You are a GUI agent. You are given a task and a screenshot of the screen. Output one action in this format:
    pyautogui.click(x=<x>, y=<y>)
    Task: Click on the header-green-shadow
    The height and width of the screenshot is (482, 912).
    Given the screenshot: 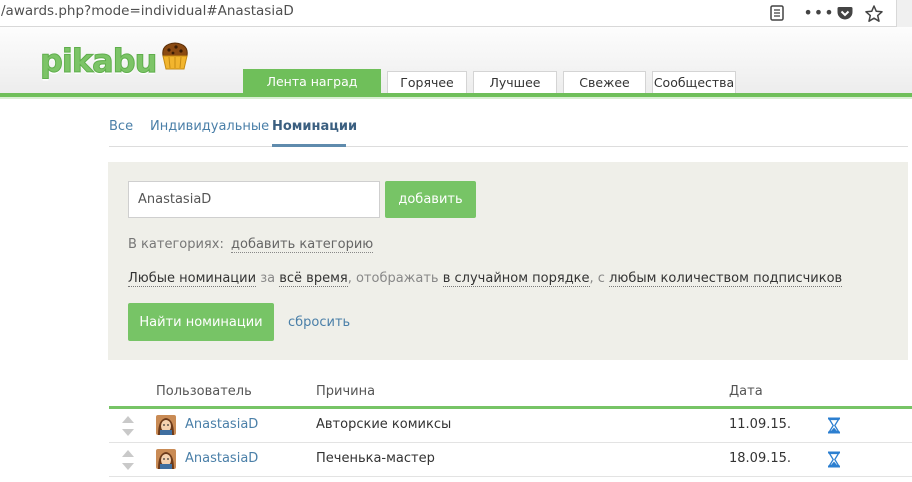 What is the action you would take?
    pyautogui.click(x=456, y=98)
    